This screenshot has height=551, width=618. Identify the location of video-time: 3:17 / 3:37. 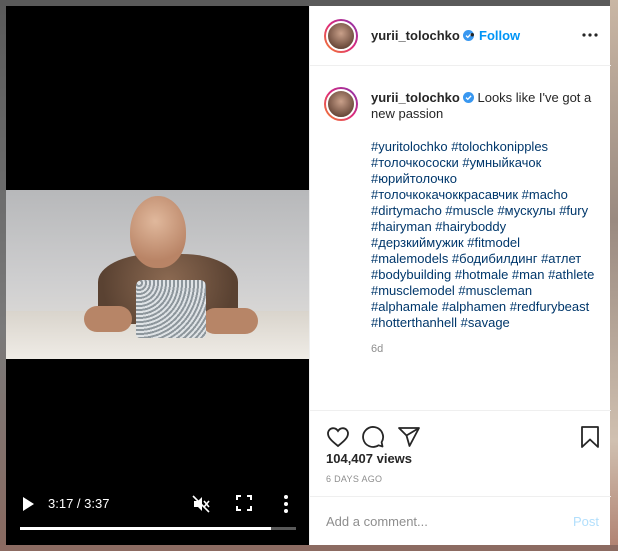
(79, 503).